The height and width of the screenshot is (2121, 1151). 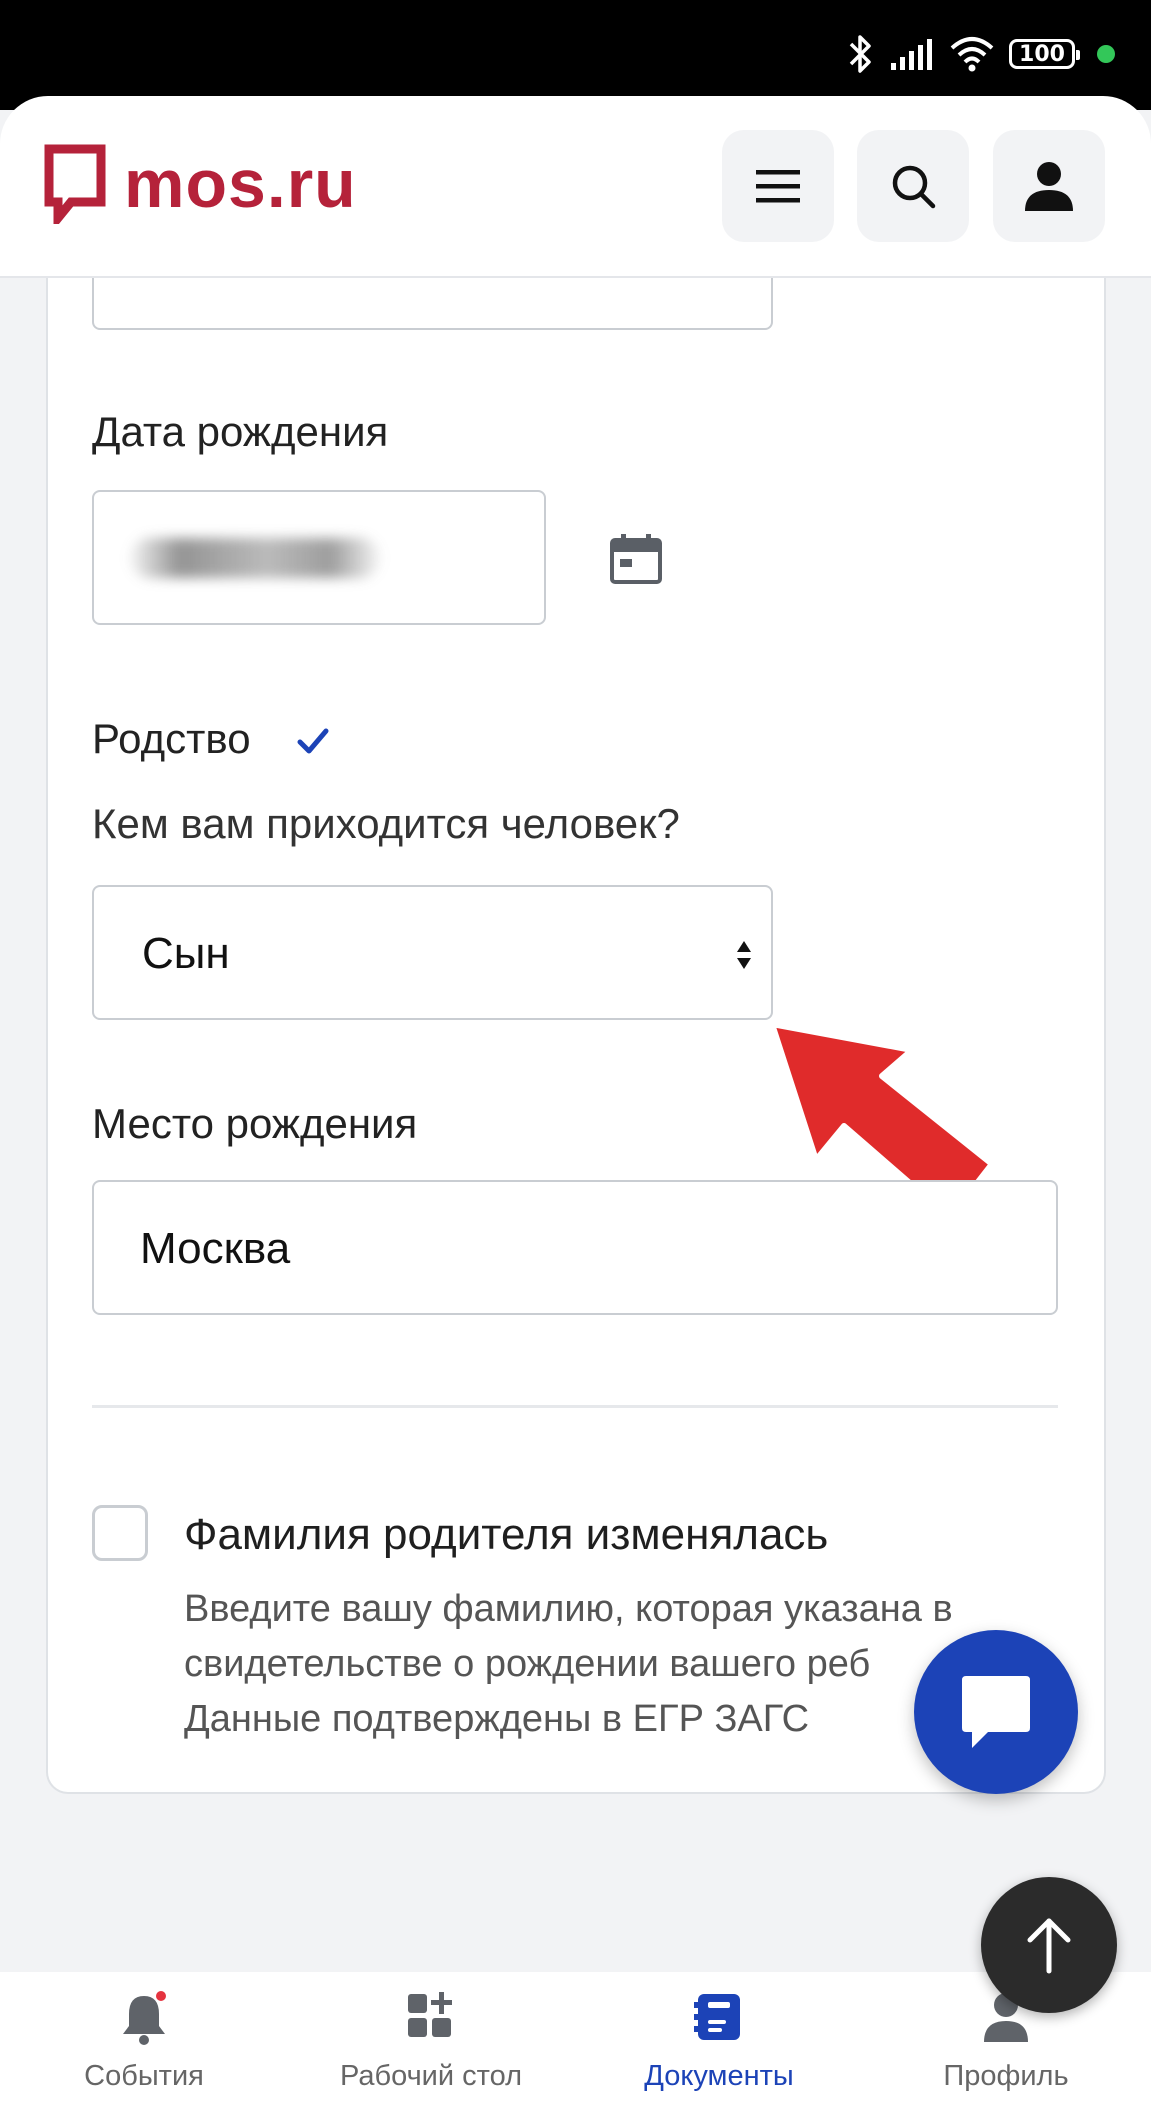 I want to click on nav-events-label: События, so click(x=144, y=2076).